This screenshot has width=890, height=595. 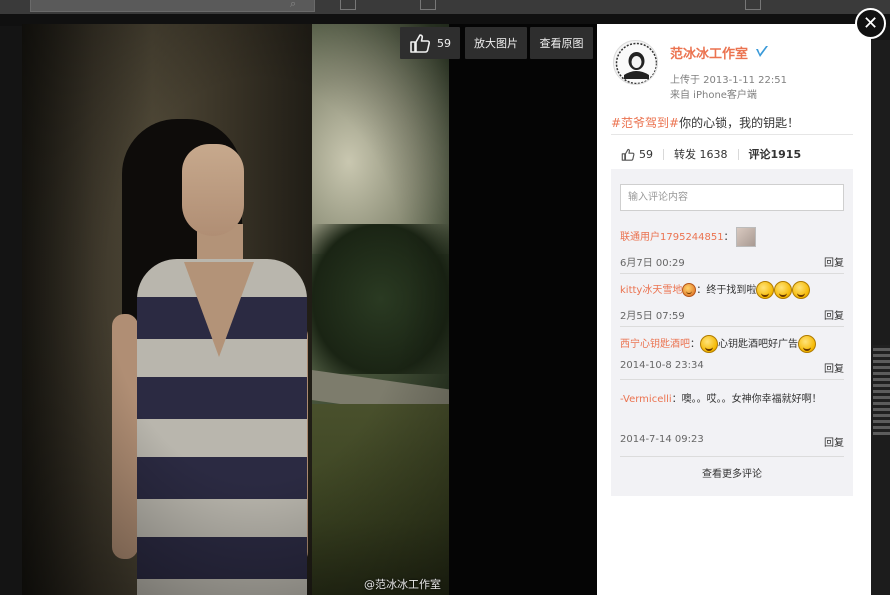 I want to click on search-icon: ⌕, so click(x=293, y=5).